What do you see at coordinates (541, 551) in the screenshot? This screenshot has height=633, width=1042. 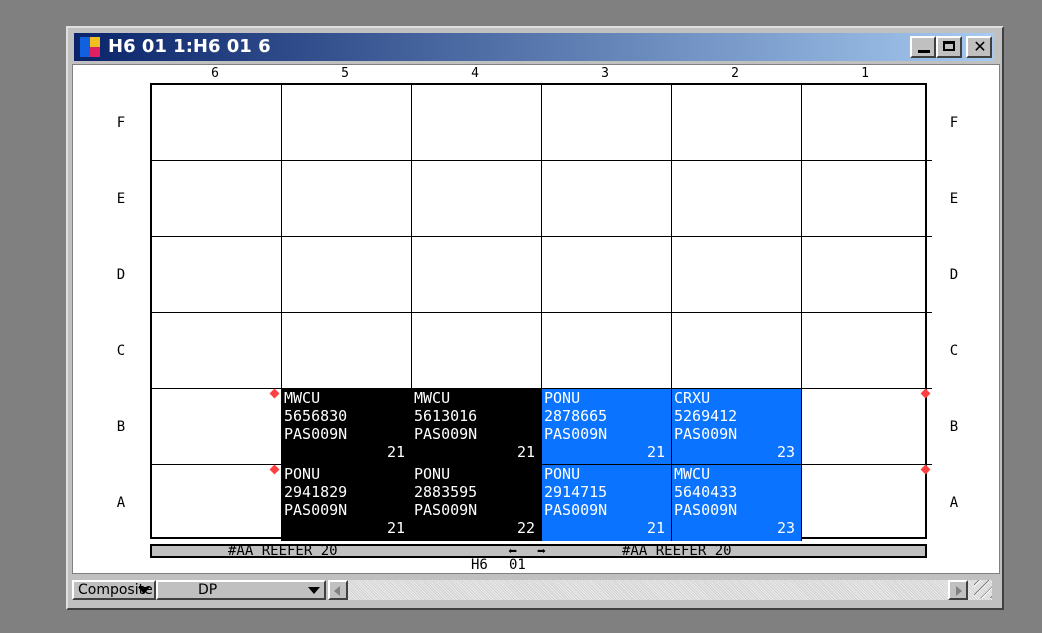 I see `arrow-right-icon: ➡` at bounding box center [541, 551].